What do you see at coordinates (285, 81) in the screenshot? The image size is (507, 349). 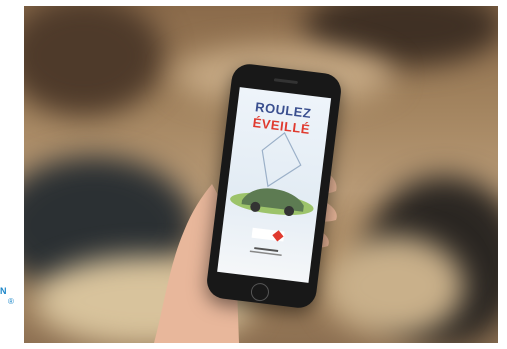 I see `phone-speaker` at bounding box center [285, 81].